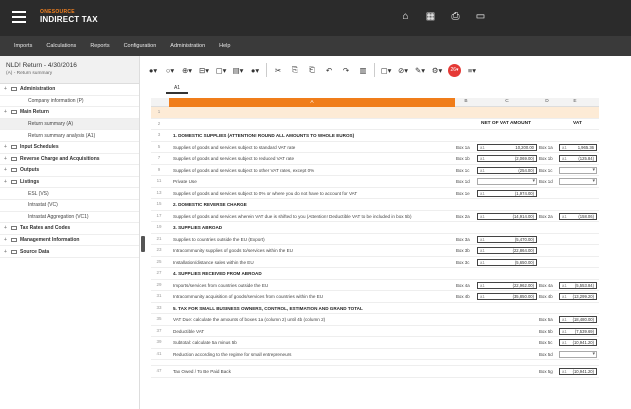 The image size is (631, 409). What do you see at coordinates (507, 193) in the screenshot?
I see `net-amount-cell: a1 (1,974.00)` at bounding box center [507, 193].